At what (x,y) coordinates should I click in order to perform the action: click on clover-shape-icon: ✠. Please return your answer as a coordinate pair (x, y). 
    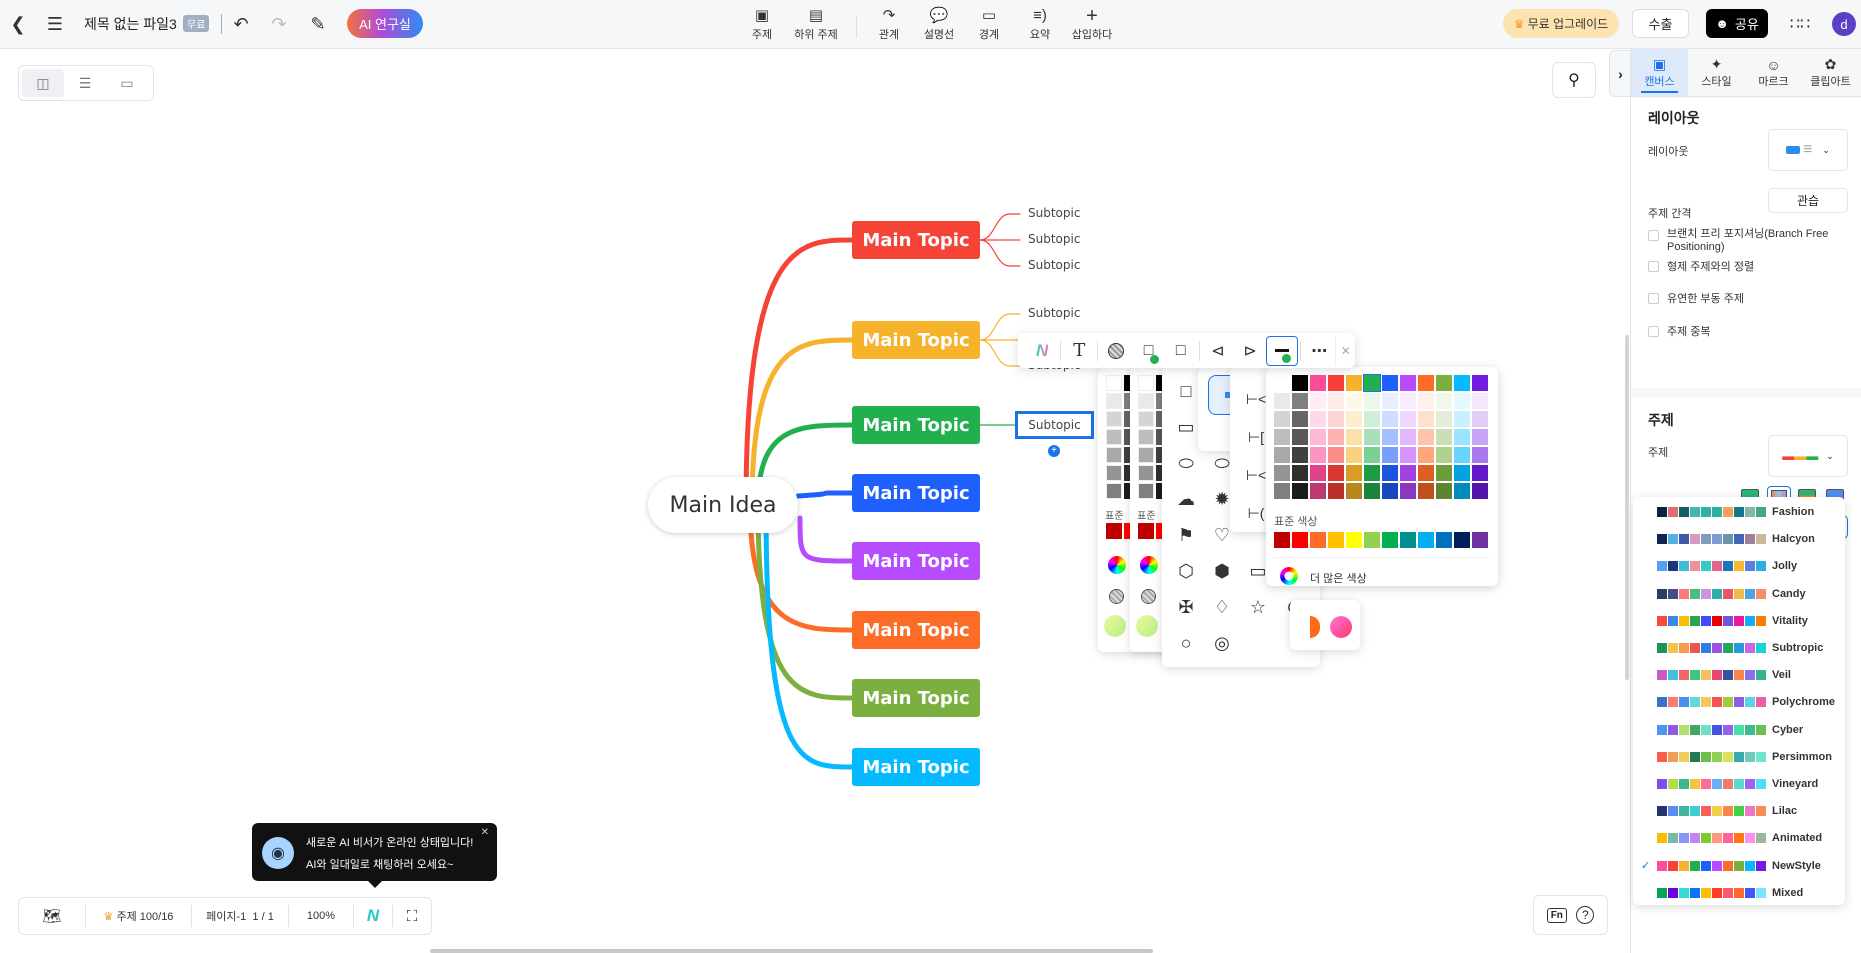
    Looking at the image, I should click on (1186, 607).